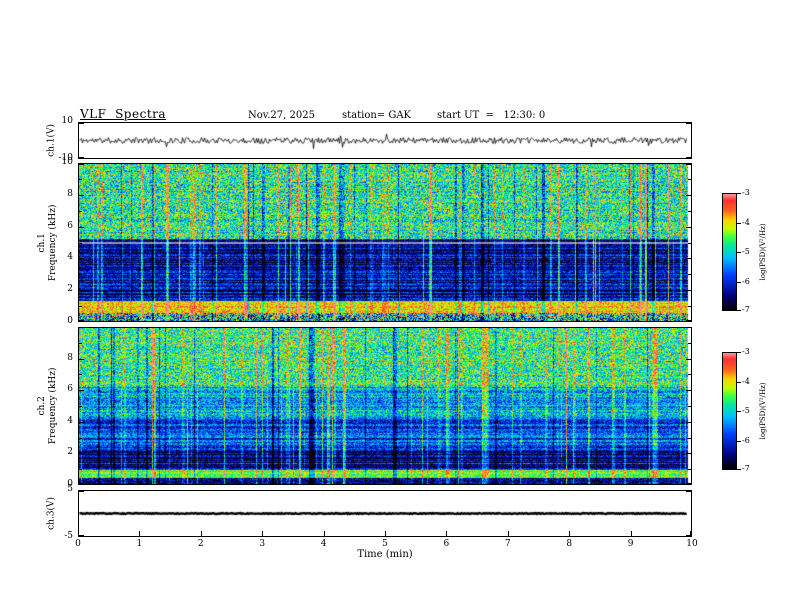 The image size is (792, 612). What do you see at coordinates (446, 544) in the screenshot?
I see `x-tick-label: 6` at bounding box center [446, 544].